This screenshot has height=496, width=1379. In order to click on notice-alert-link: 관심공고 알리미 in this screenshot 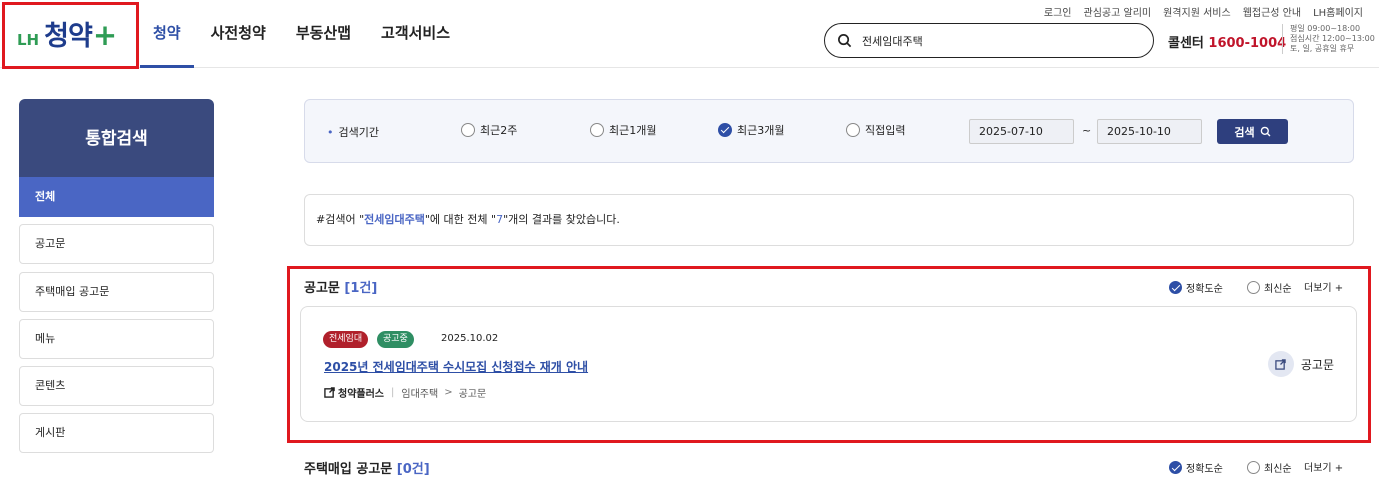, I will do `click(1118, 11)`.